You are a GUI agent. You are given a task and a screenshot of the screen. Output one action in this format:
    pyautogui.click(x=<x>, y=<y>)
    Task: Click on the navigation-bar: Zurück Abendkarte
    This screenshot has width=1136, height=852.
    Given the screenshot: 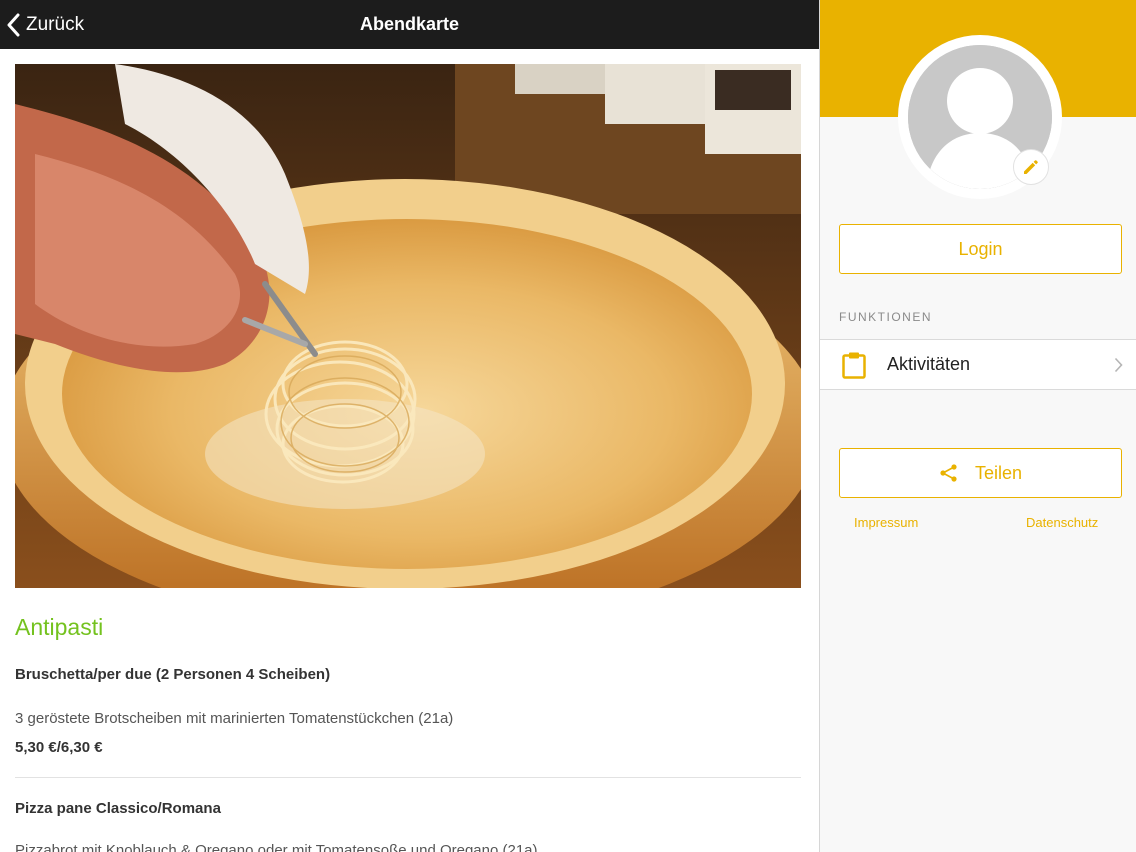 What is the action you would take?
    pyautogui.click(x=409, y=24)
    